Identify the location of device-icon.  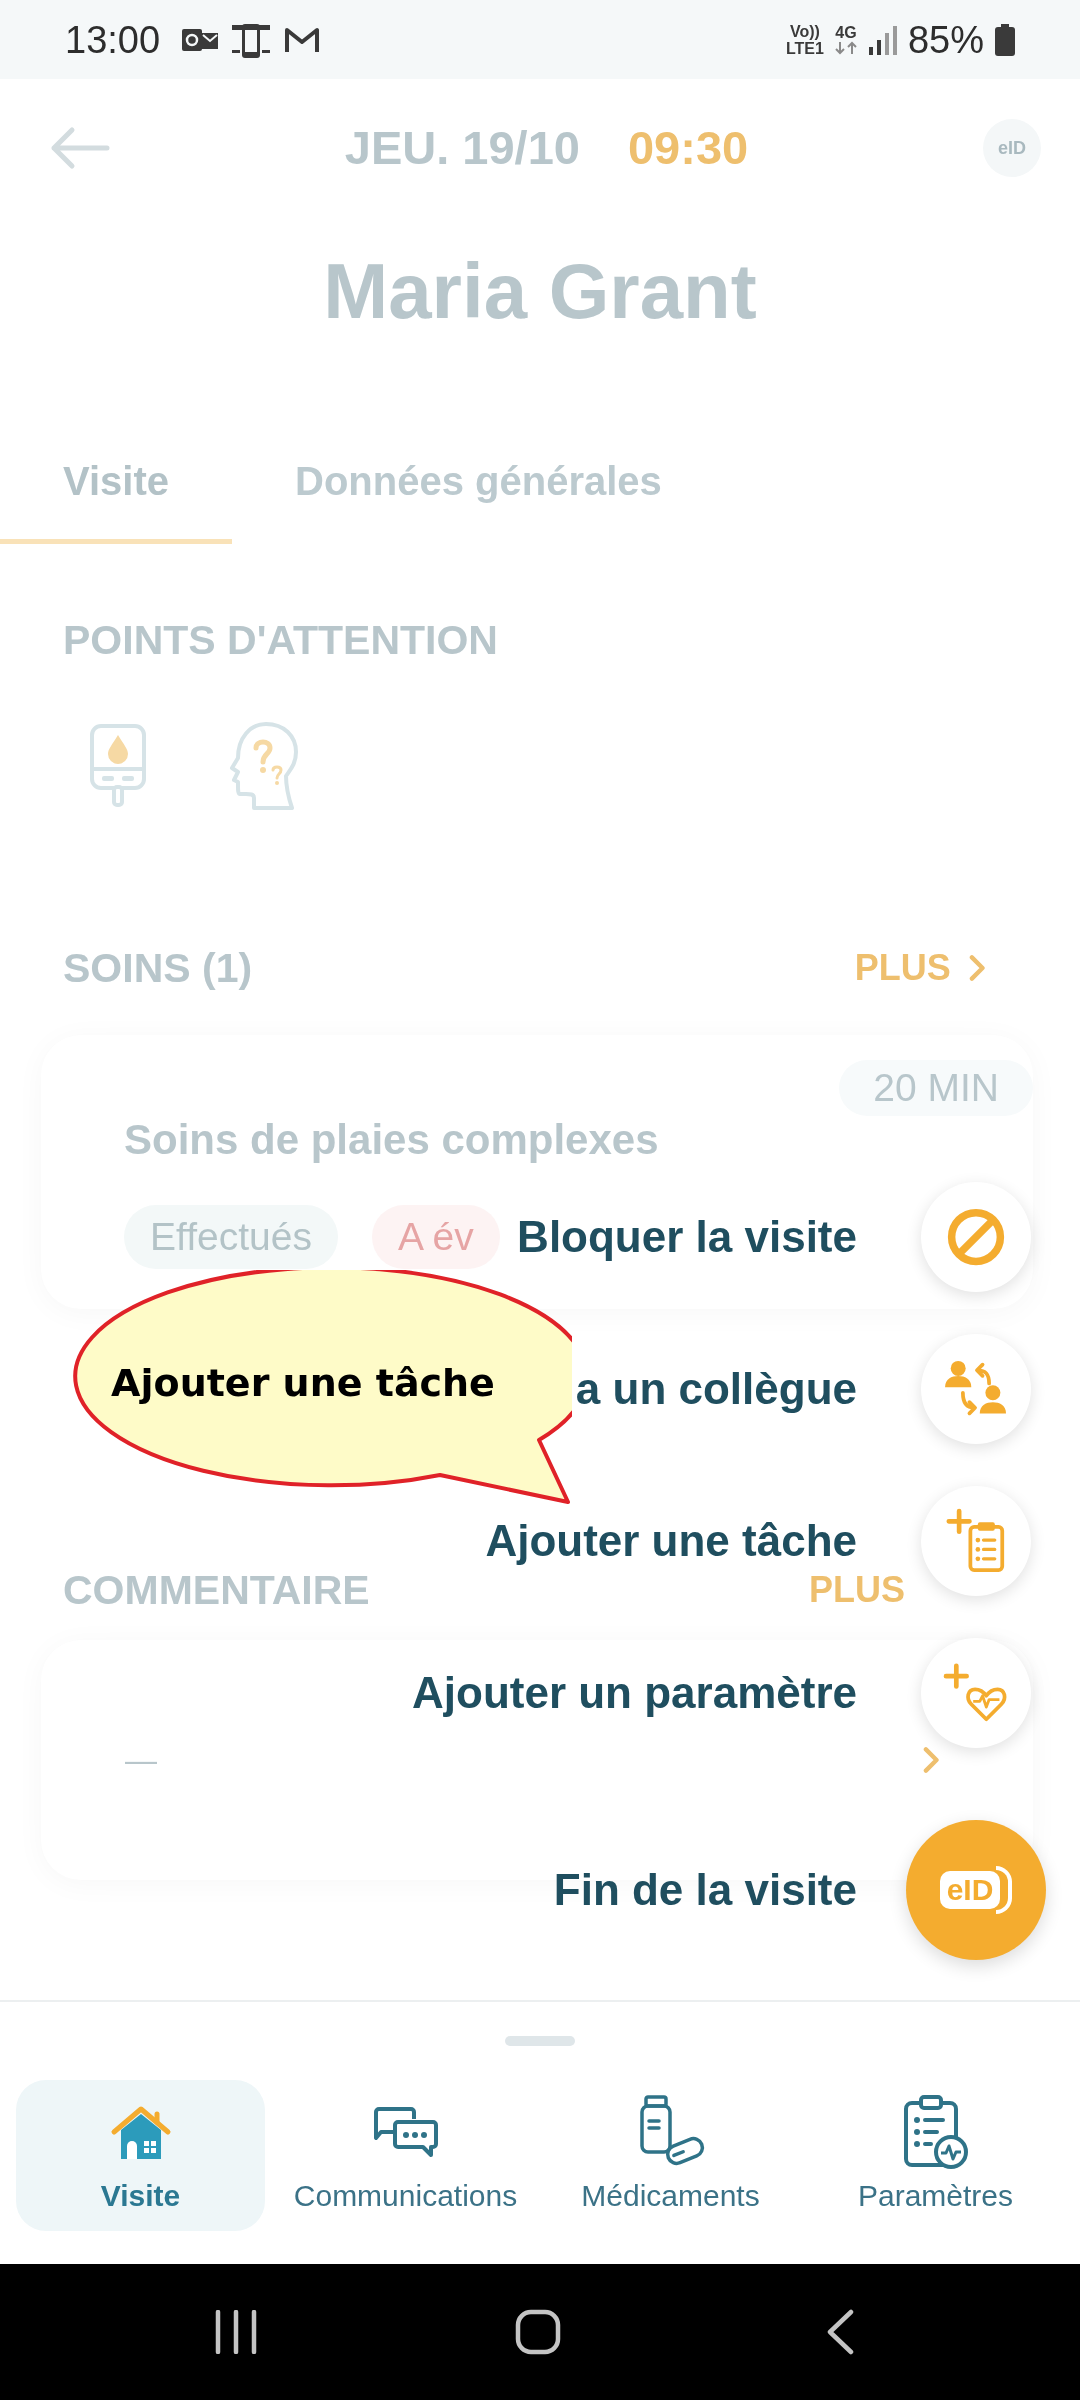
(251, 39).